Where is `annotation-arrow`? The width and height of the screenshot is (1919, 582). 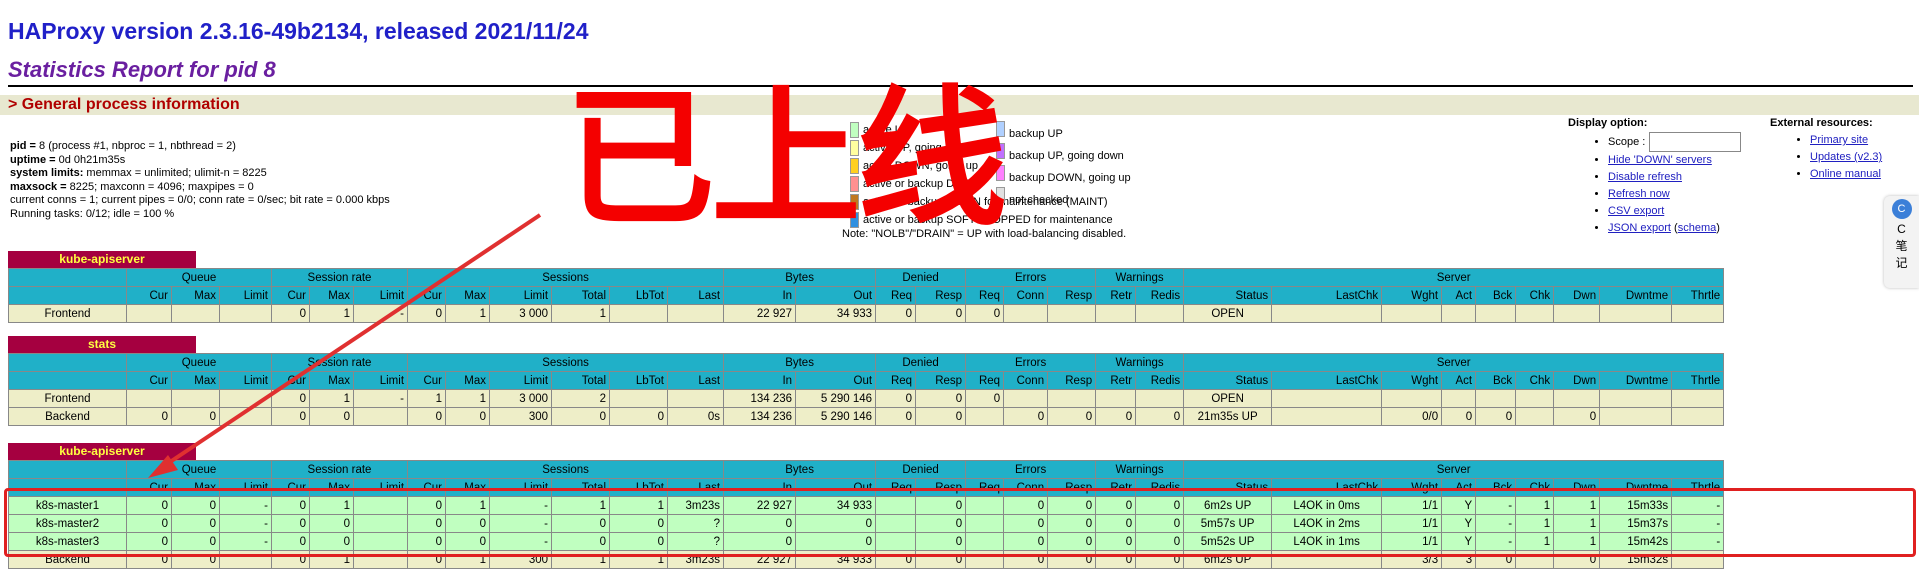 annotation-arrow is located at coordinates (345, 345).